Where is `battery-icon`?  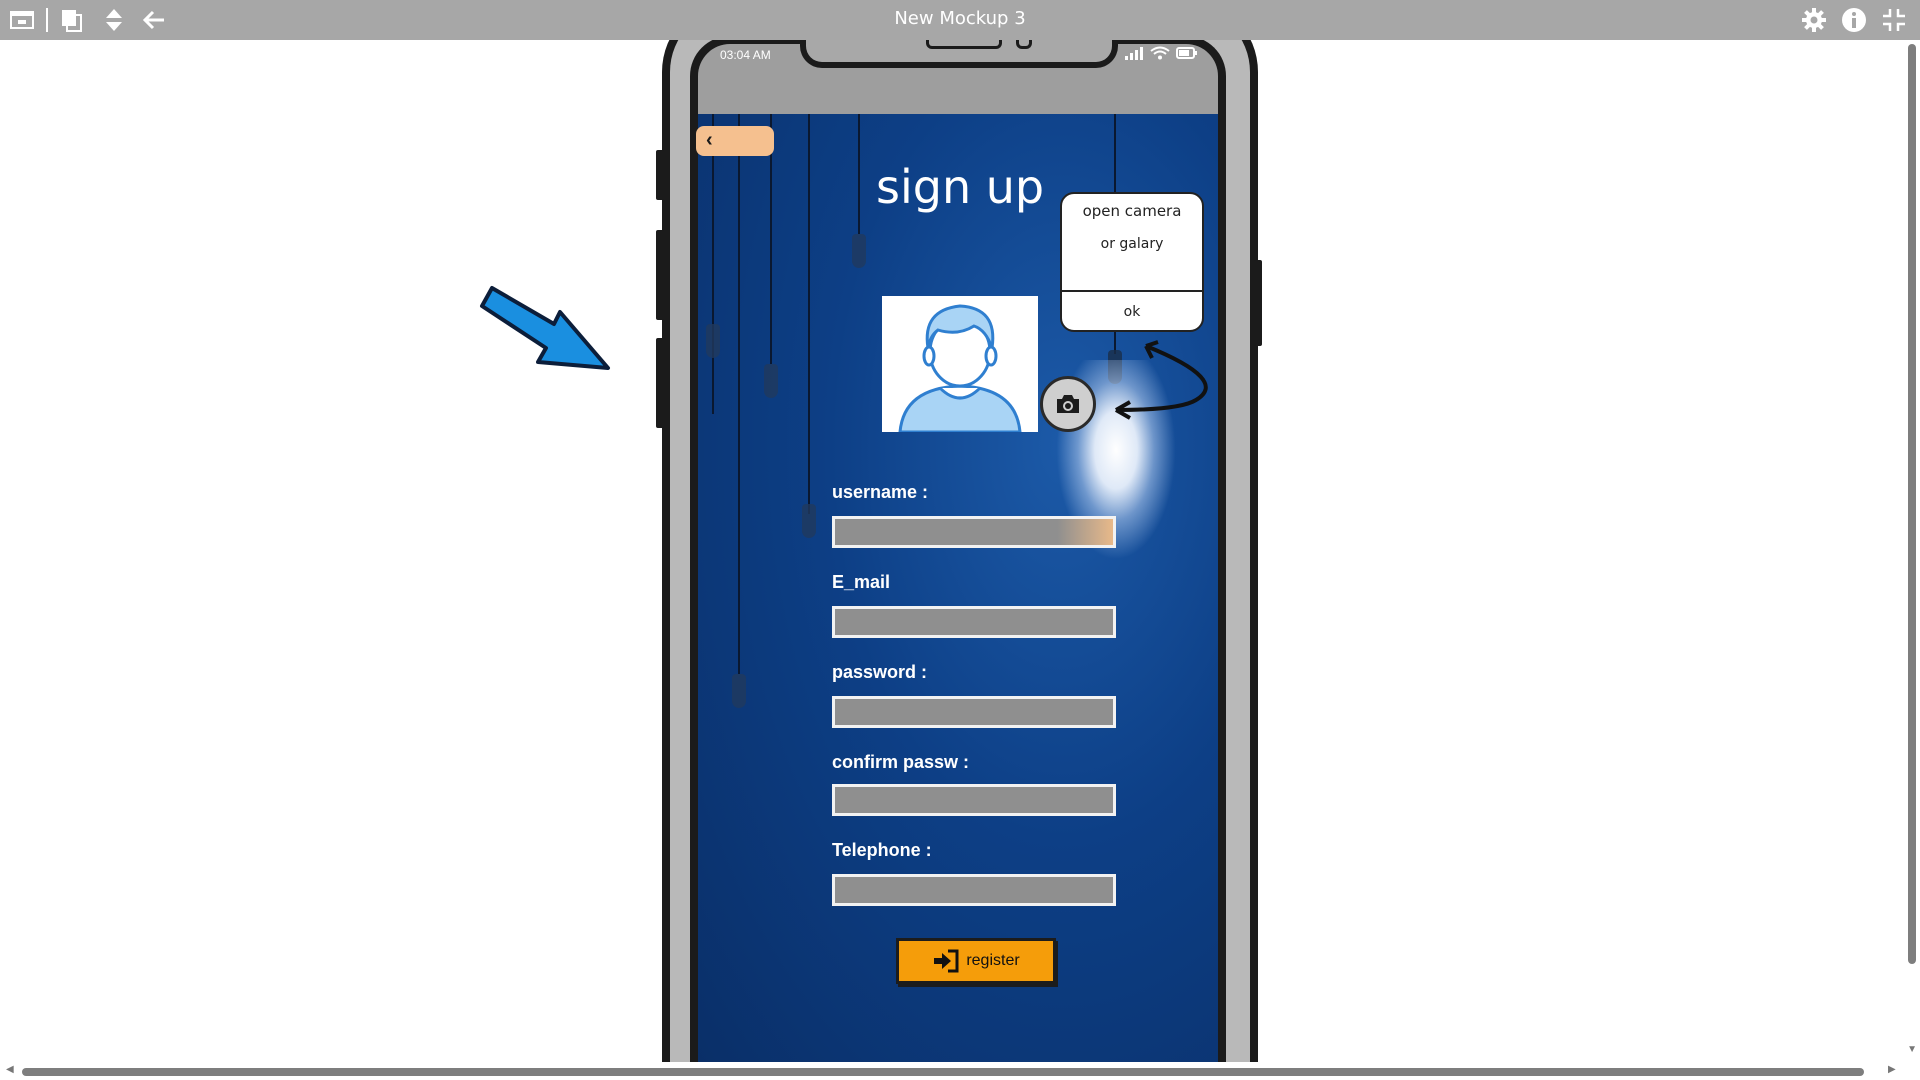
battery-icon is located at coordinates (1186, 53).